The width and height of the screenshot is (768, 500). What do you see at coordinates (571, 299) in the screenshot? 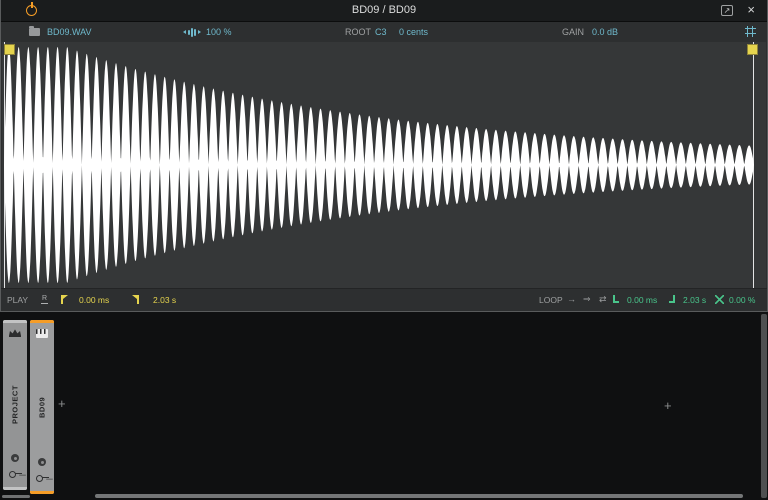
I see `loop-off-icon: →` at bounding box center [571, 299].